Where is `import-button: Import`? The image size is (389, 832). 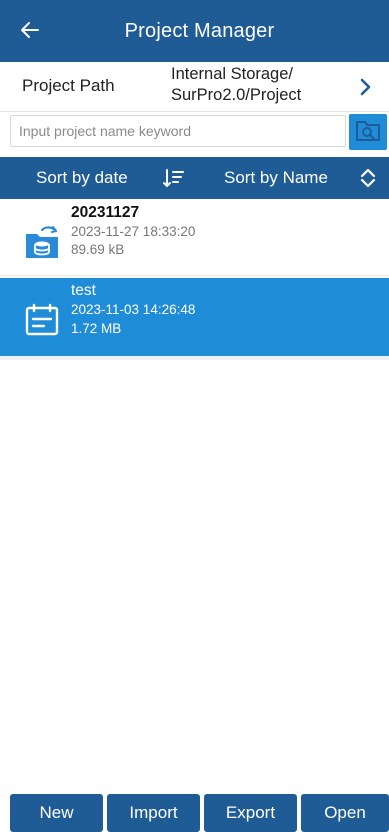 import-button: Import is located at coordinates (153, 813).